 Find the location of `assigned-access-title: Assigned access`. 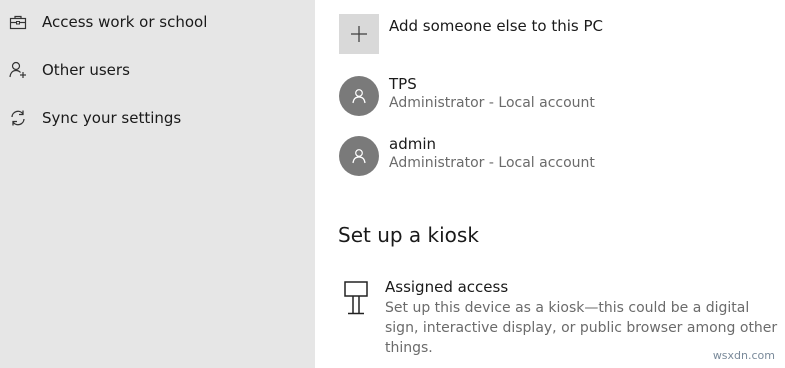

assigned-access-title: Assigned access is located at coordinates (447, 287).